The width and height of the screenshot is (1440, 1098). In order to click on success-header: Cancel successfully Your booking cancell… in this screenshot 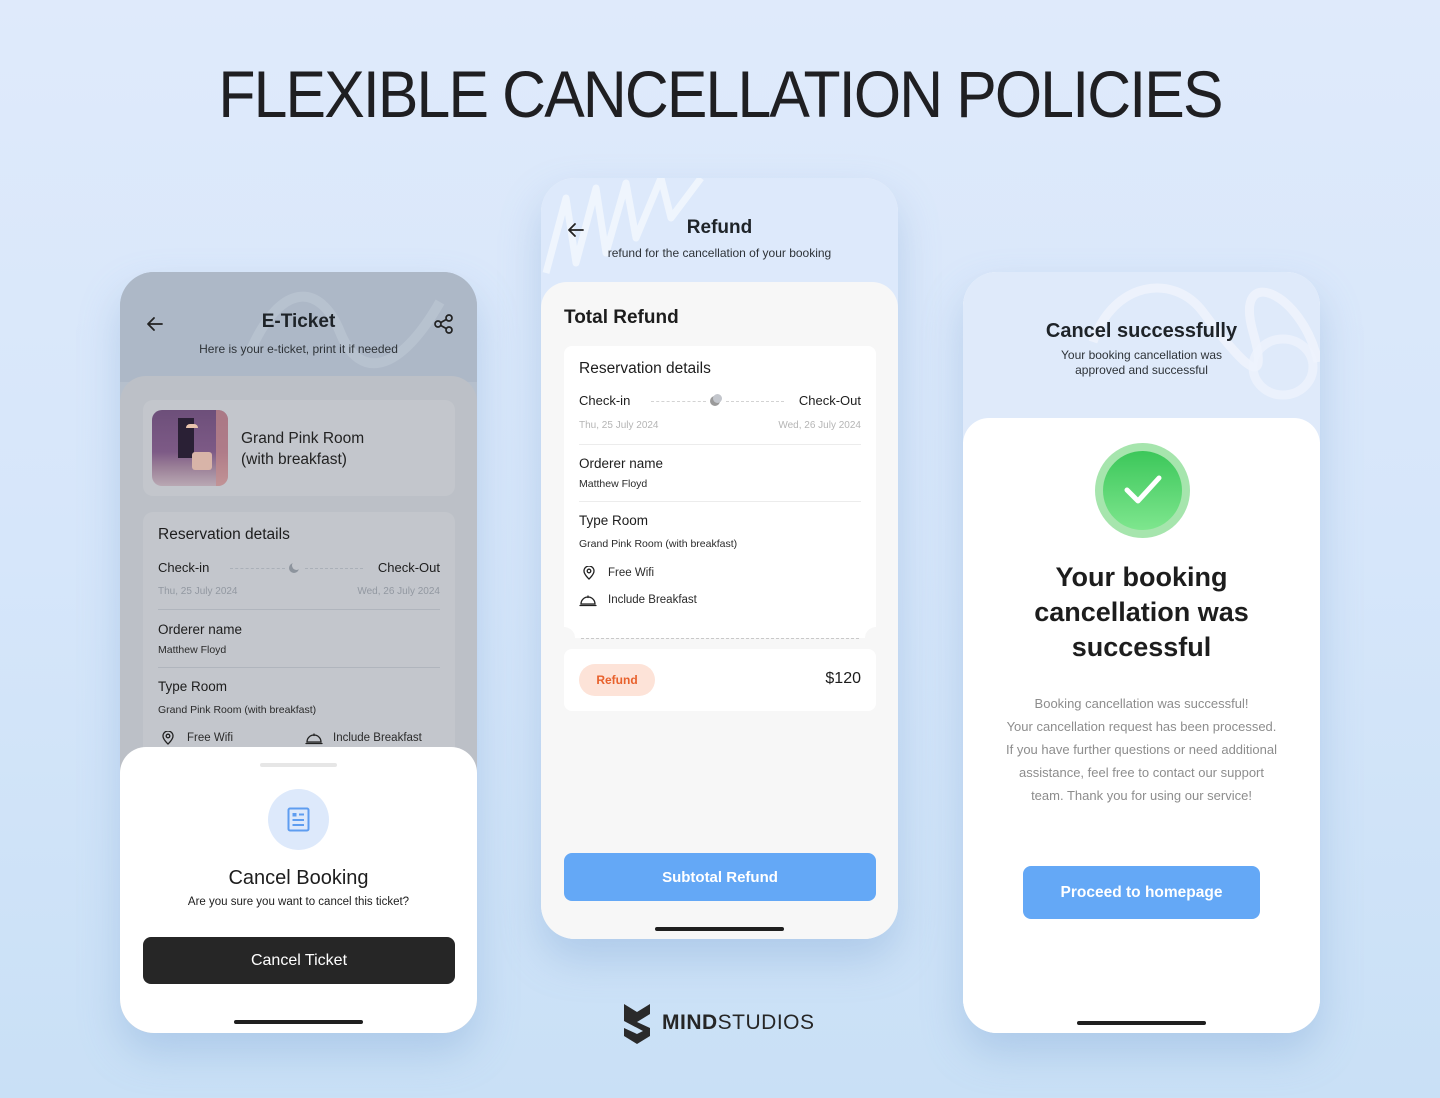, I will do `click(1141, 357)`.